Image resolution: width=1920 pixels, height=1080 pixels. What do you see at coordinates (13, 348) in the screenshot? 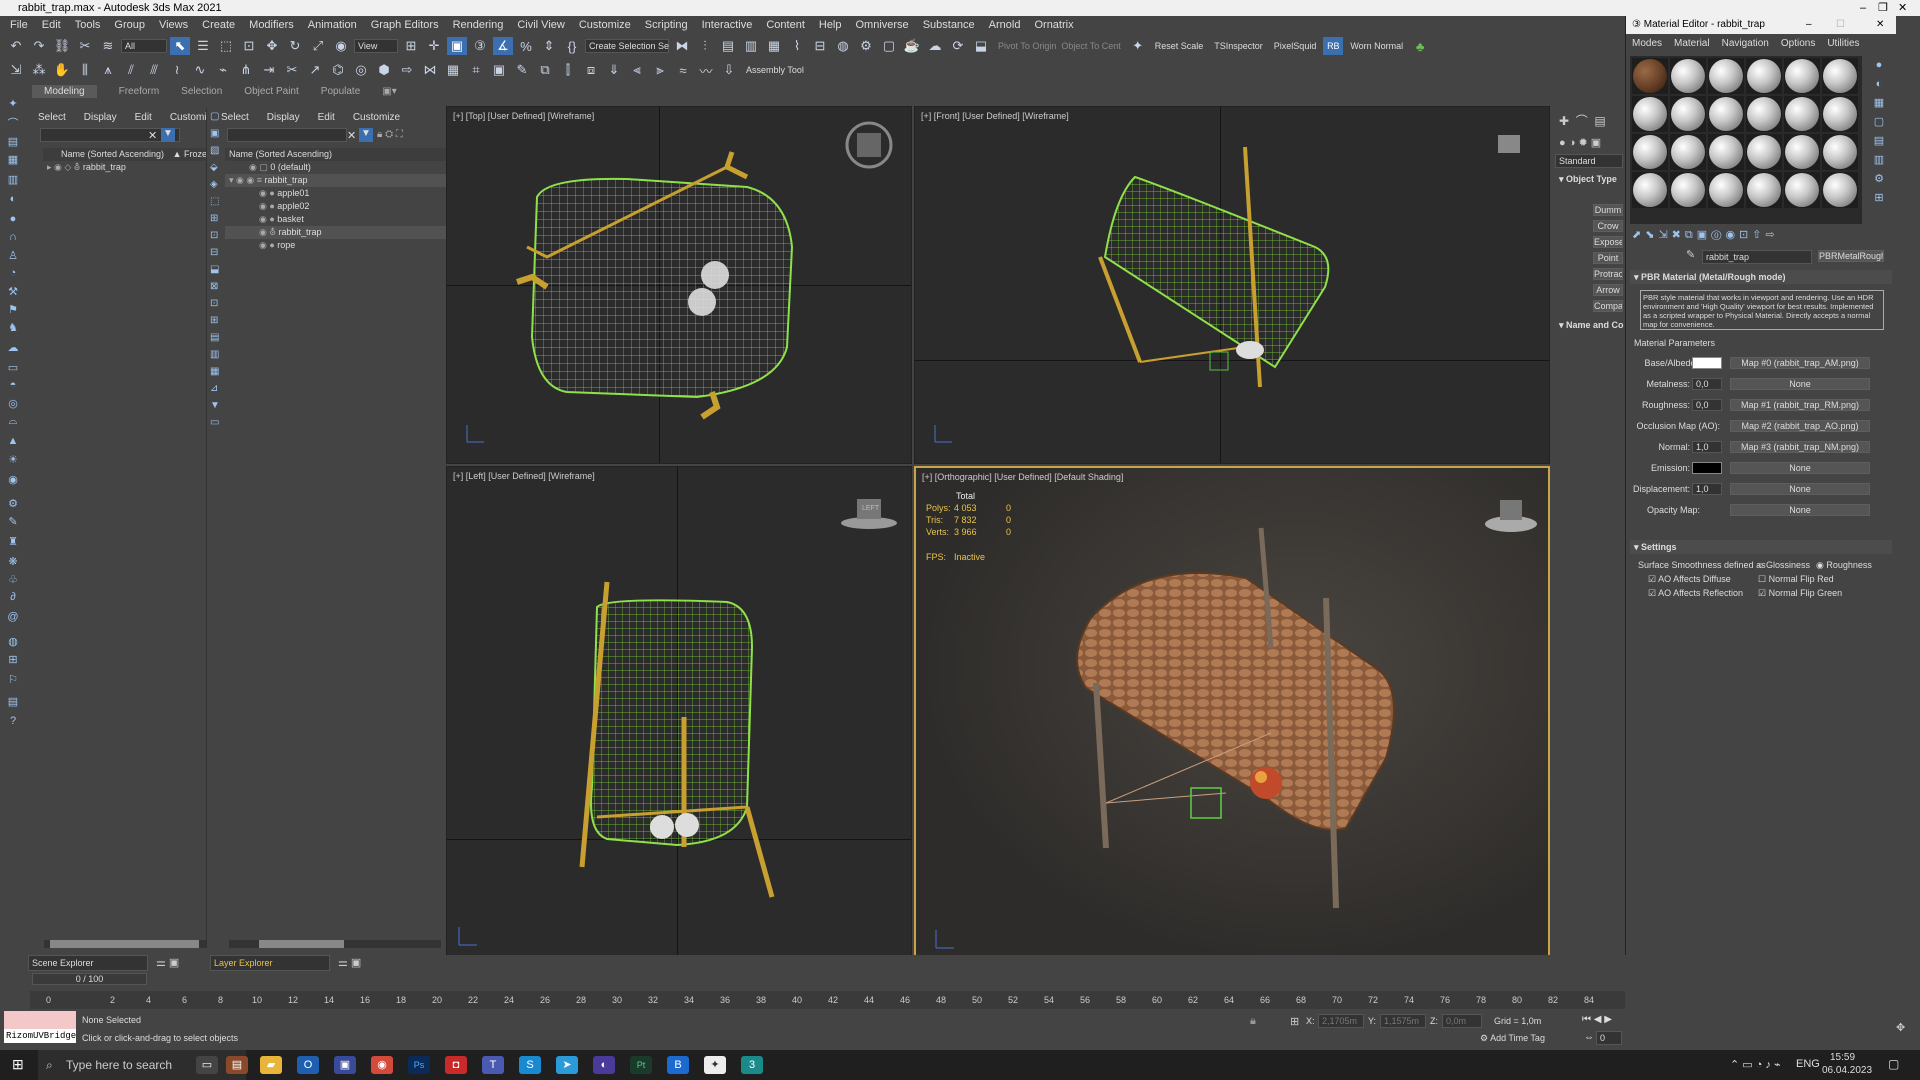
I see `cloud-icon: ☁` at bounding box center [13, 348].